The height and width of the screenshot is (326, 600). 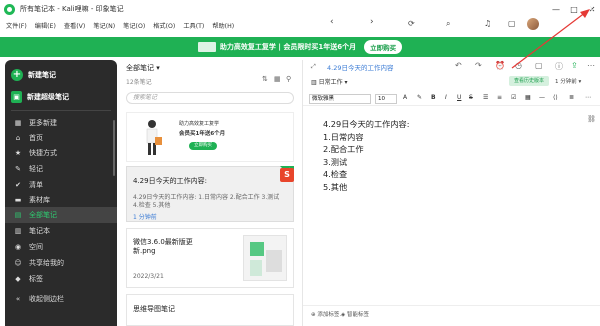 What do you see at coordinates (571, 97) in the screenshot?
I see `align-icon: ≣` at bounding box center [571, 97].